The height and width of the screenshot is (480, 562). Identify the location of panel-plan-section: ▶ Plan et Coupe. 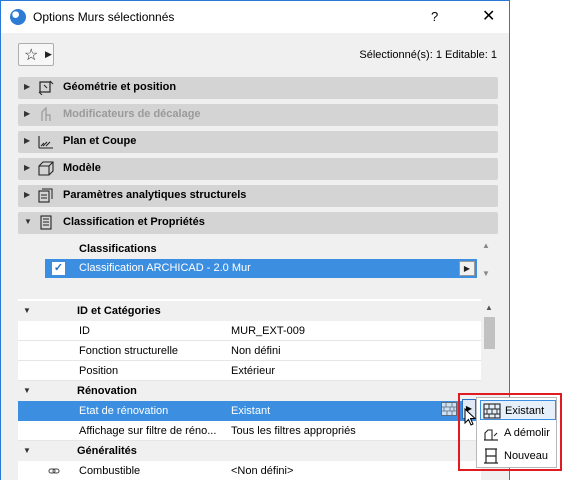
(258, 142).